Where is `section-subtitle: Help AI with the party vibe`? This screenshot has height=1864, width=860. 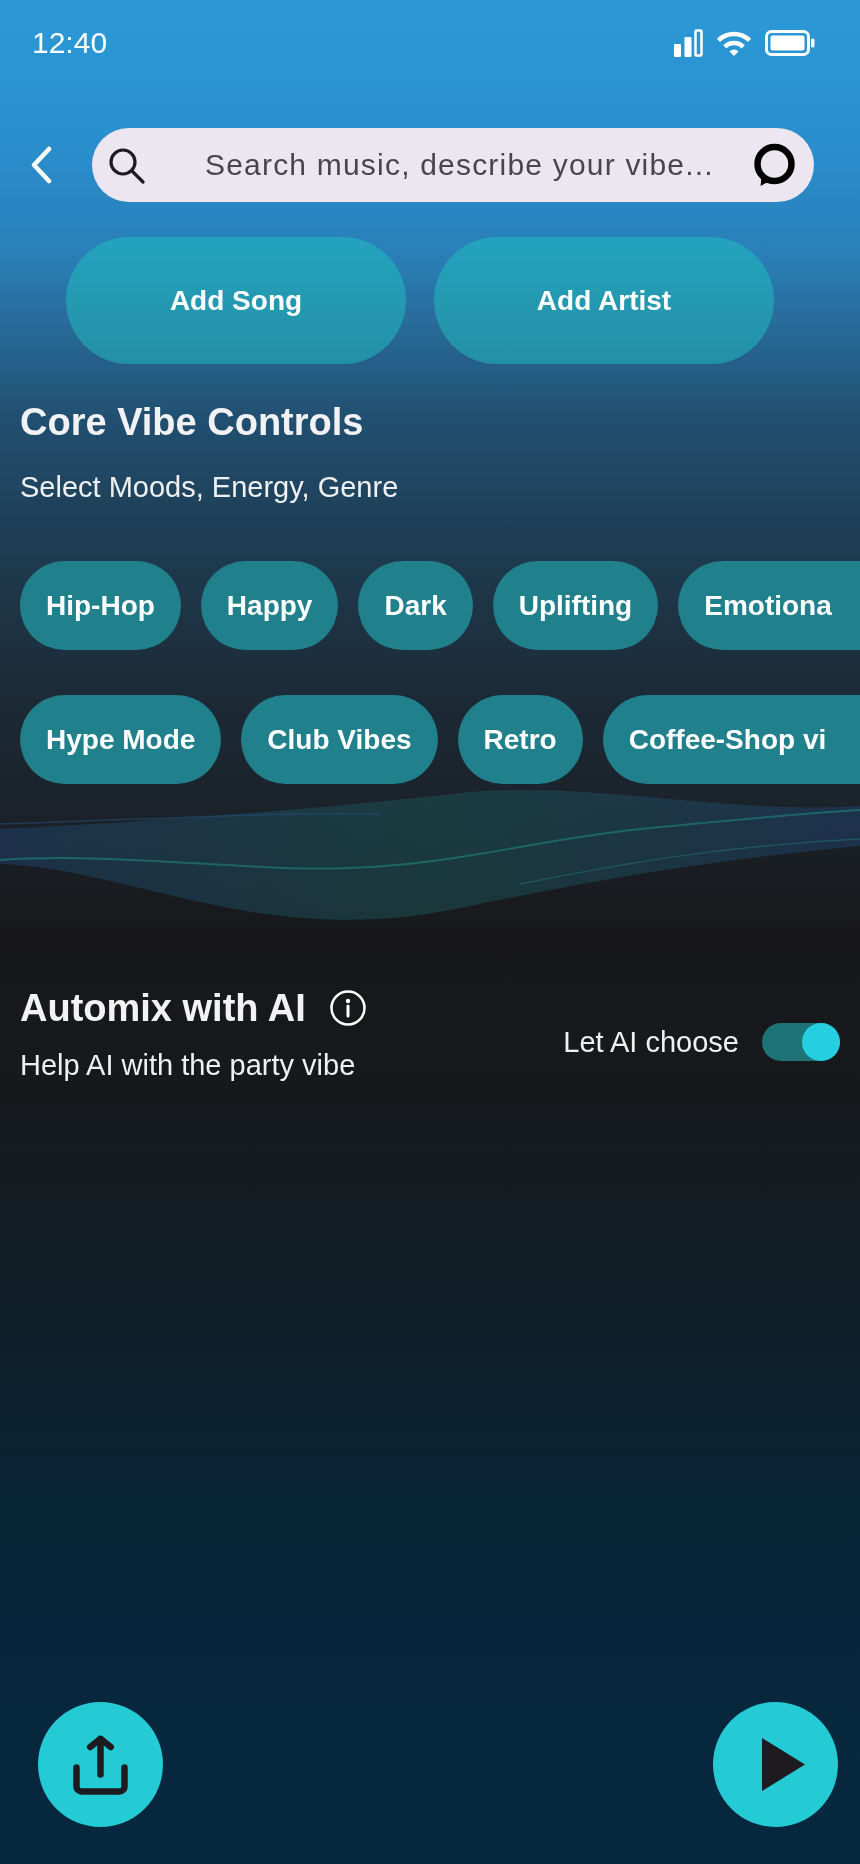
section-subtitle: Help AI with the party vibe is located at coordinates (188, 1065).